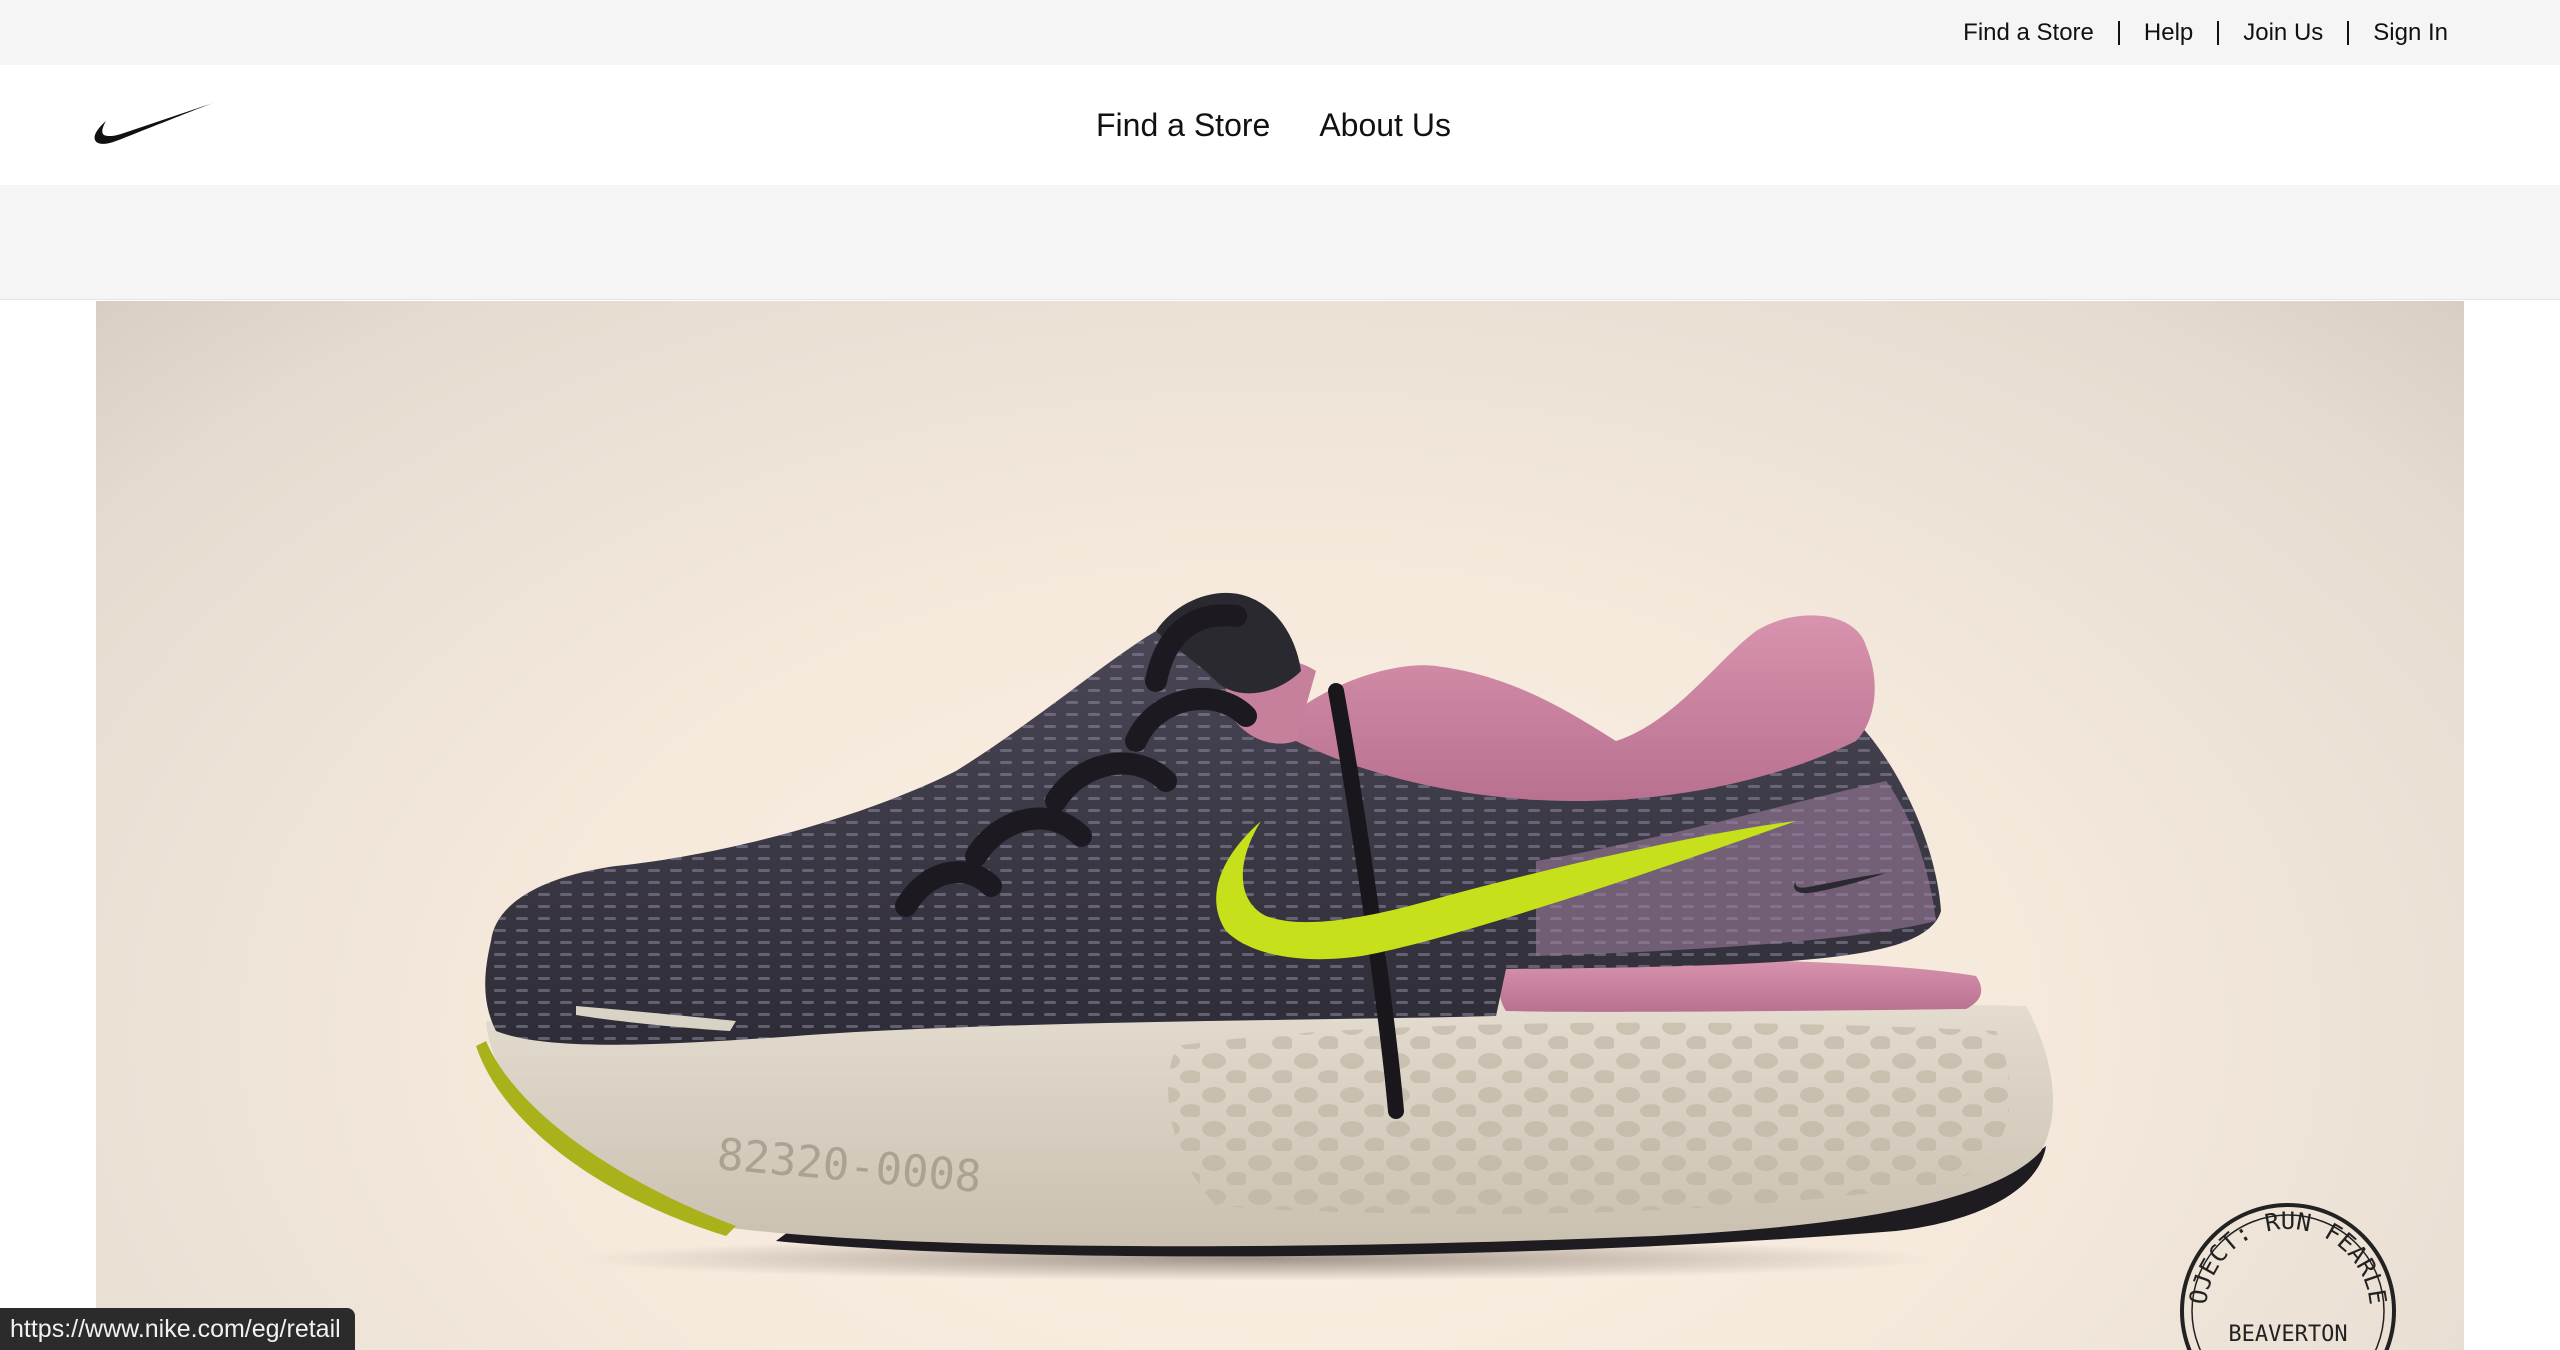 This screenshot has width=2560, height=1350. Describe the element at coordinates (1298, 125) in the screenshot. I see `main-nav: Find a Store About Us` at that location.